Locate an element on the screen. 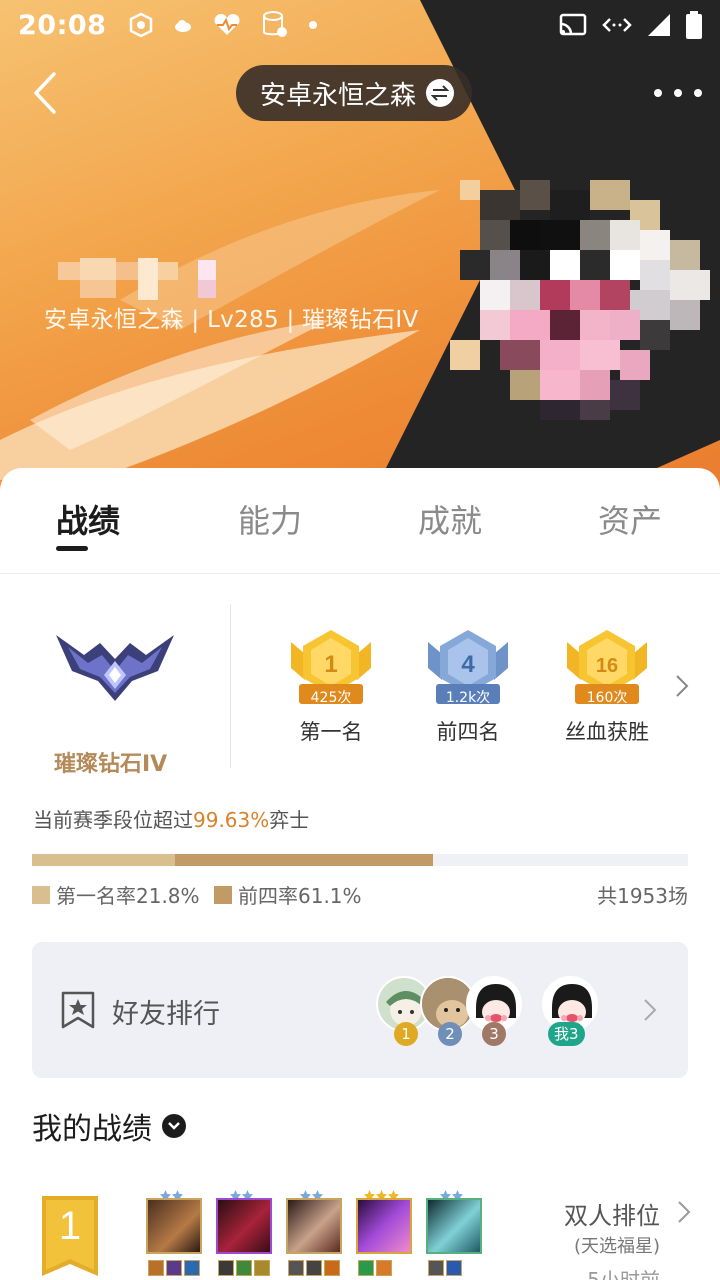  friend-ranking-card: 好友排行 1 2 3 我3 is located at coordinates (360, 1010).